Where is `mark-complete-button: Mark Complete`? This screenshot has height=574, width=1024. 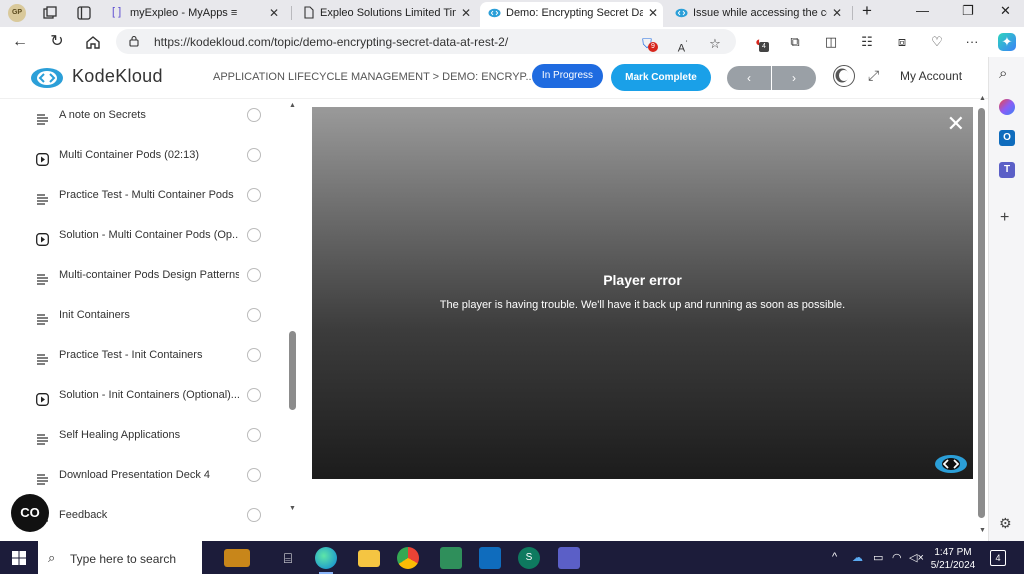 mark-complete-button: Mark Complete is located at coordinates (661, 77).